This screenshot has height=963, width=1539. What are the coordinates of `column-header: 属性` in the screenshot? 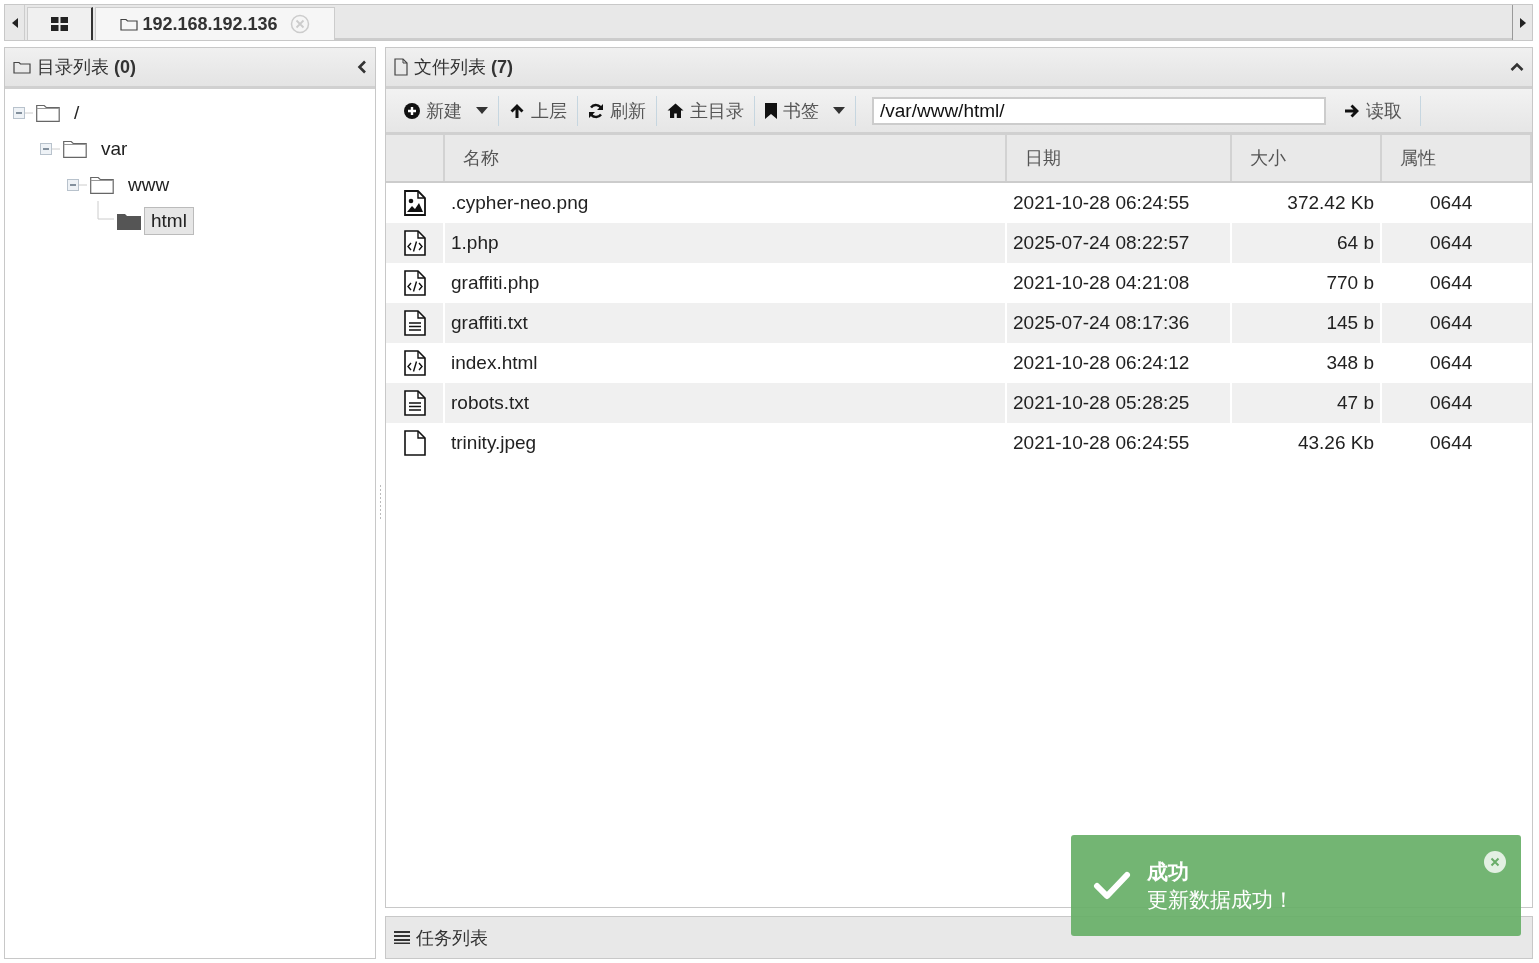 It's located at (1457, 158).